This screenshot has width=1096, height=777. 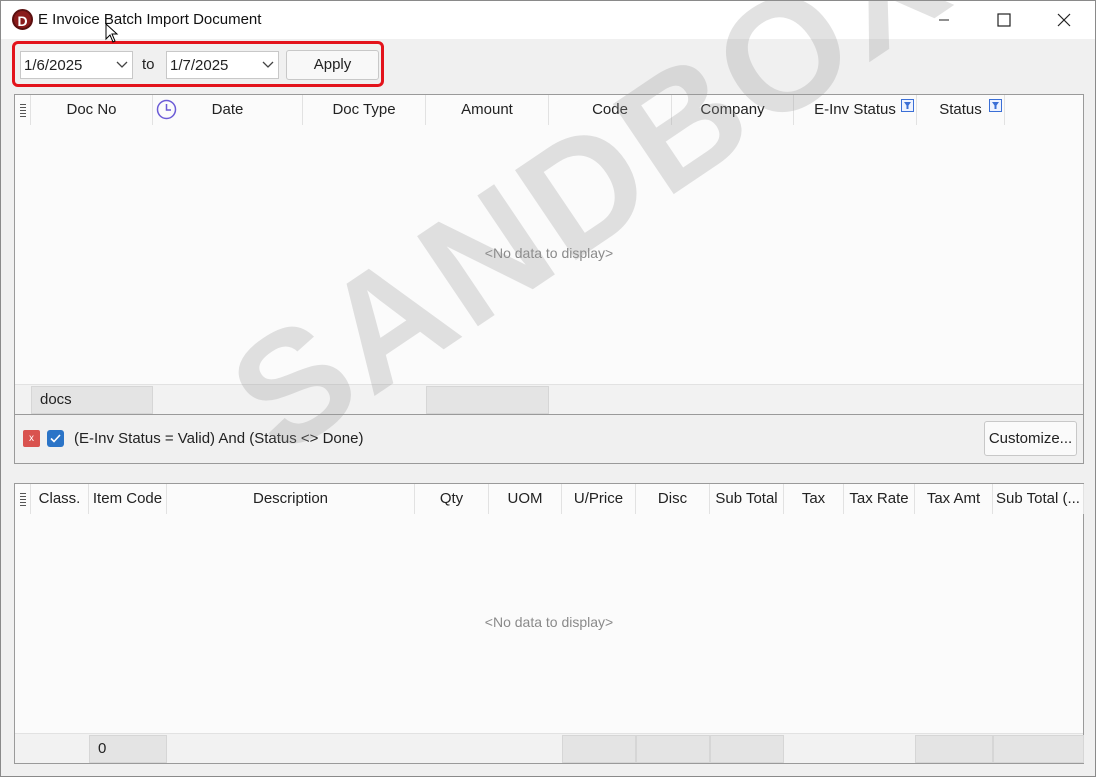 I want to click on filter-enabled-checkbox, so click(x=55, y=438).